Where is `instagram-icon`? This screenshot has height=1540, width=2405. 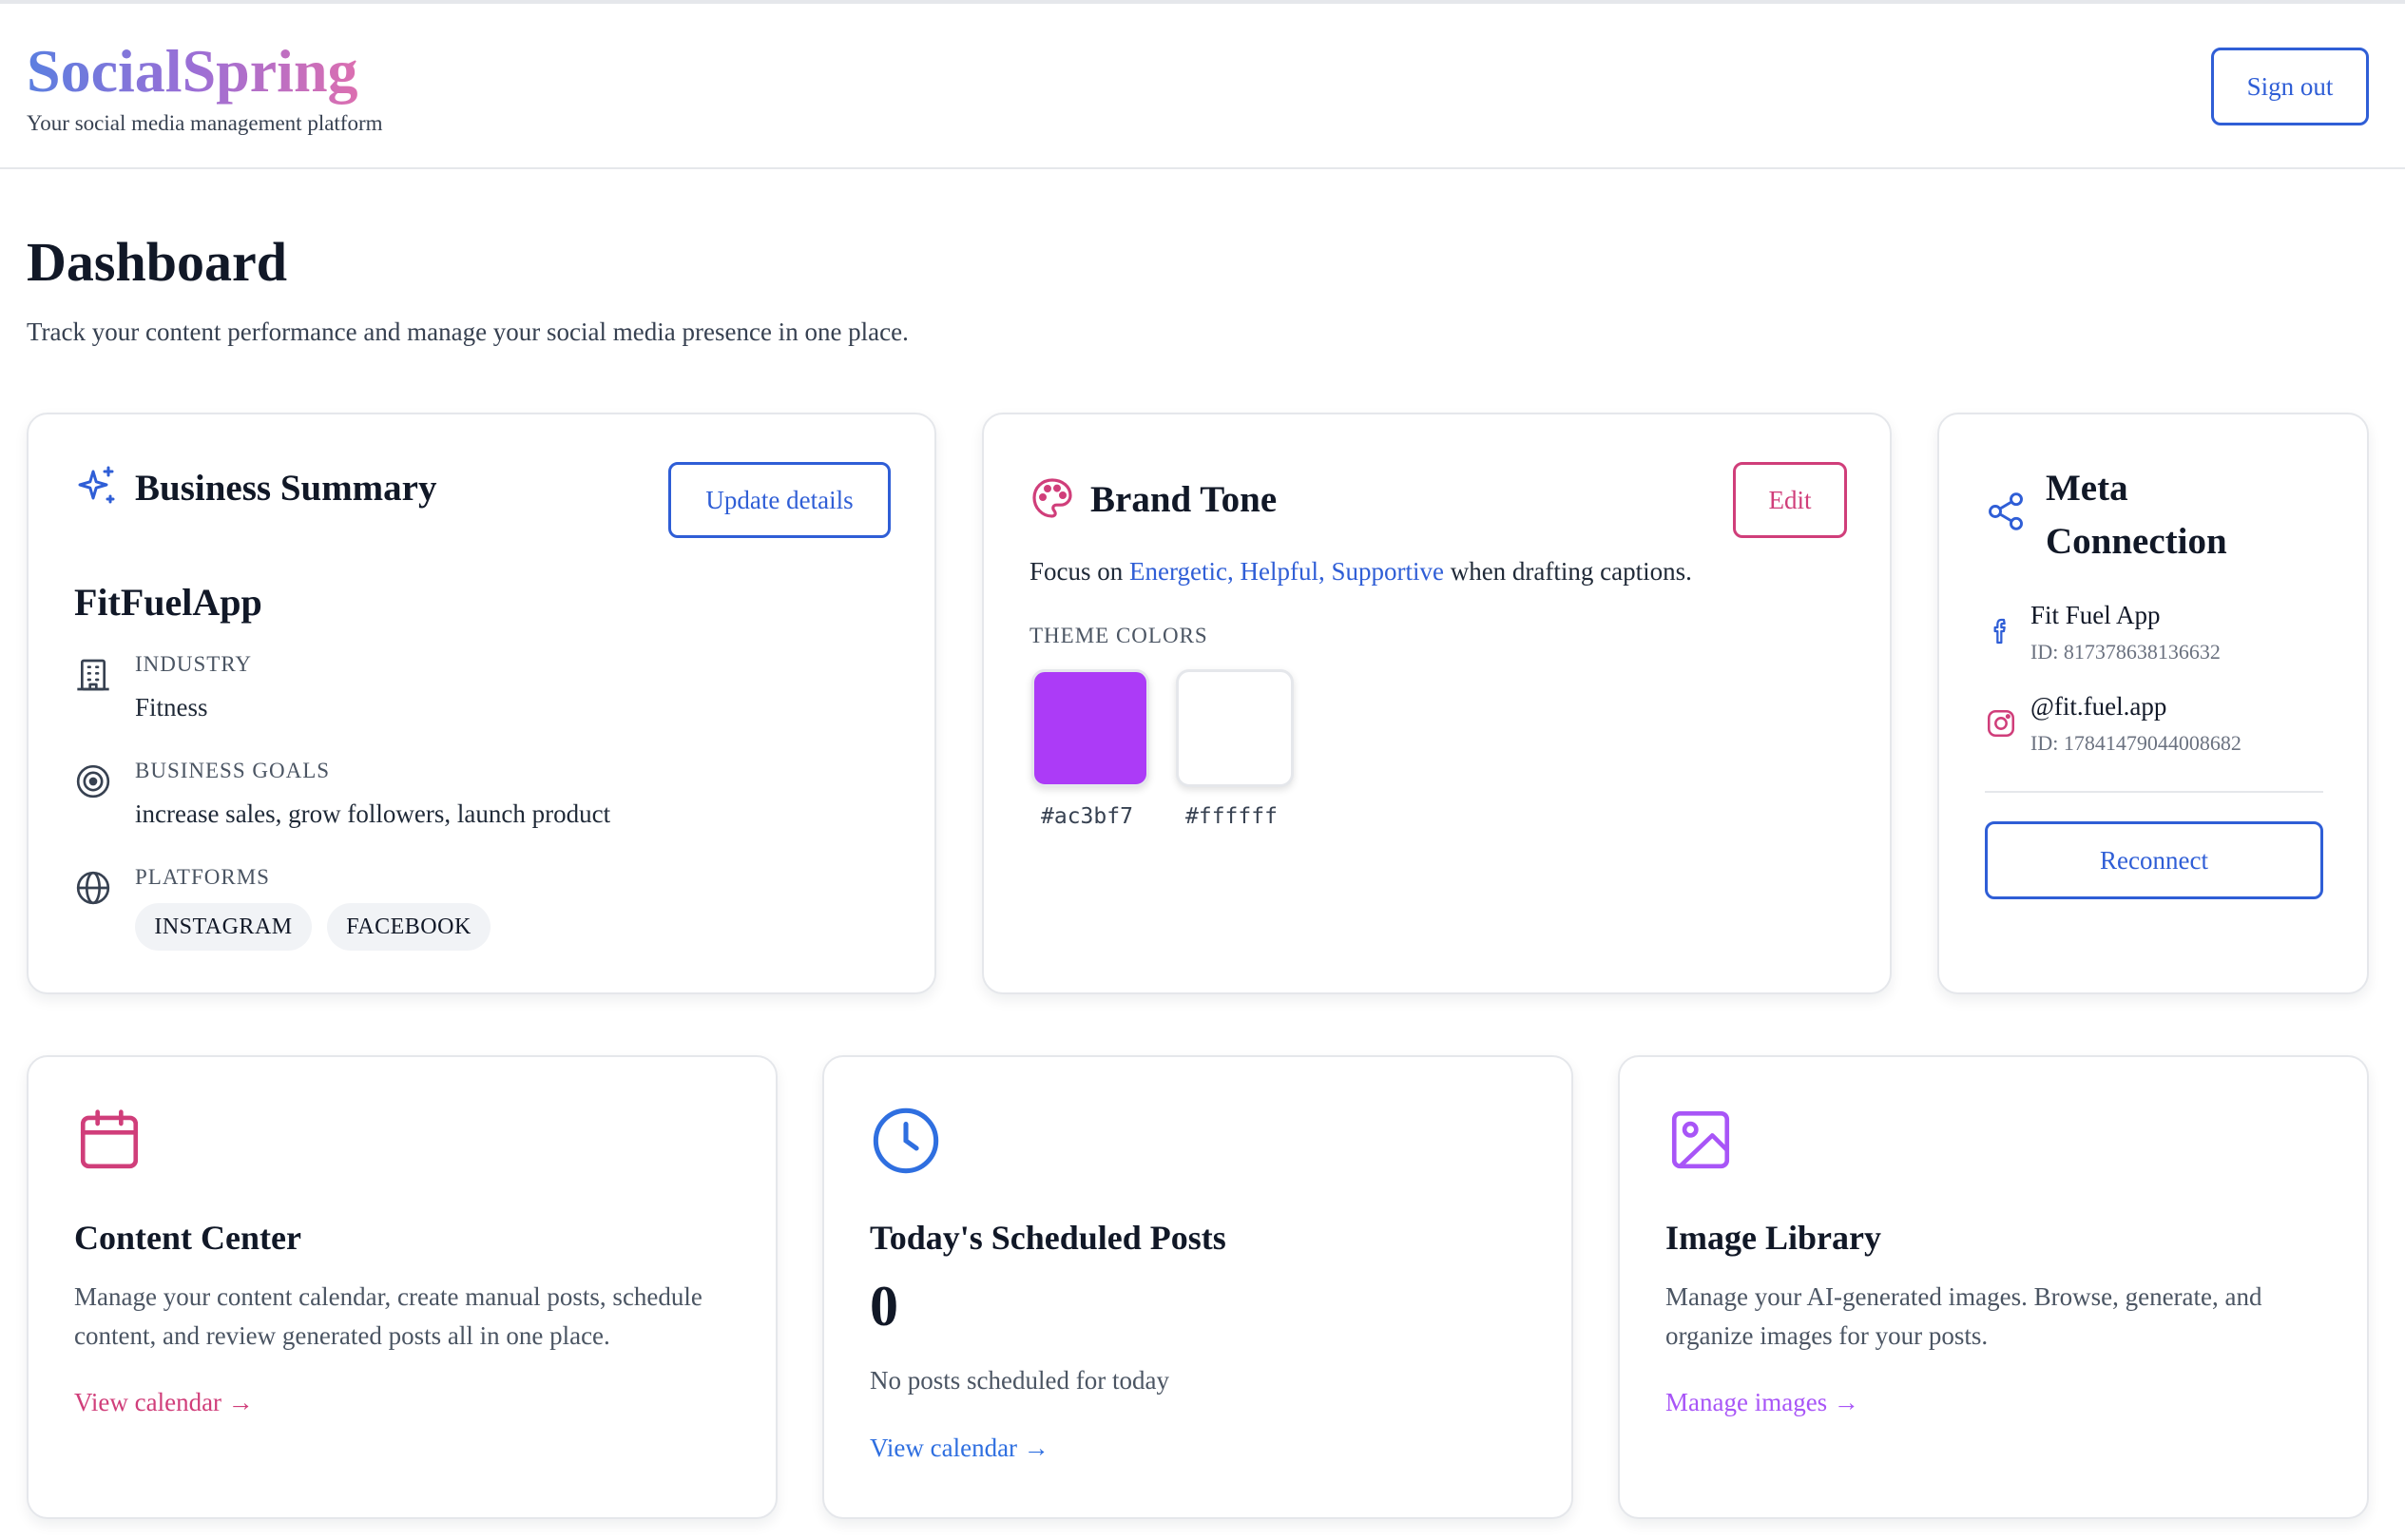 instagram-icon is located at coordinates (2001, 725).